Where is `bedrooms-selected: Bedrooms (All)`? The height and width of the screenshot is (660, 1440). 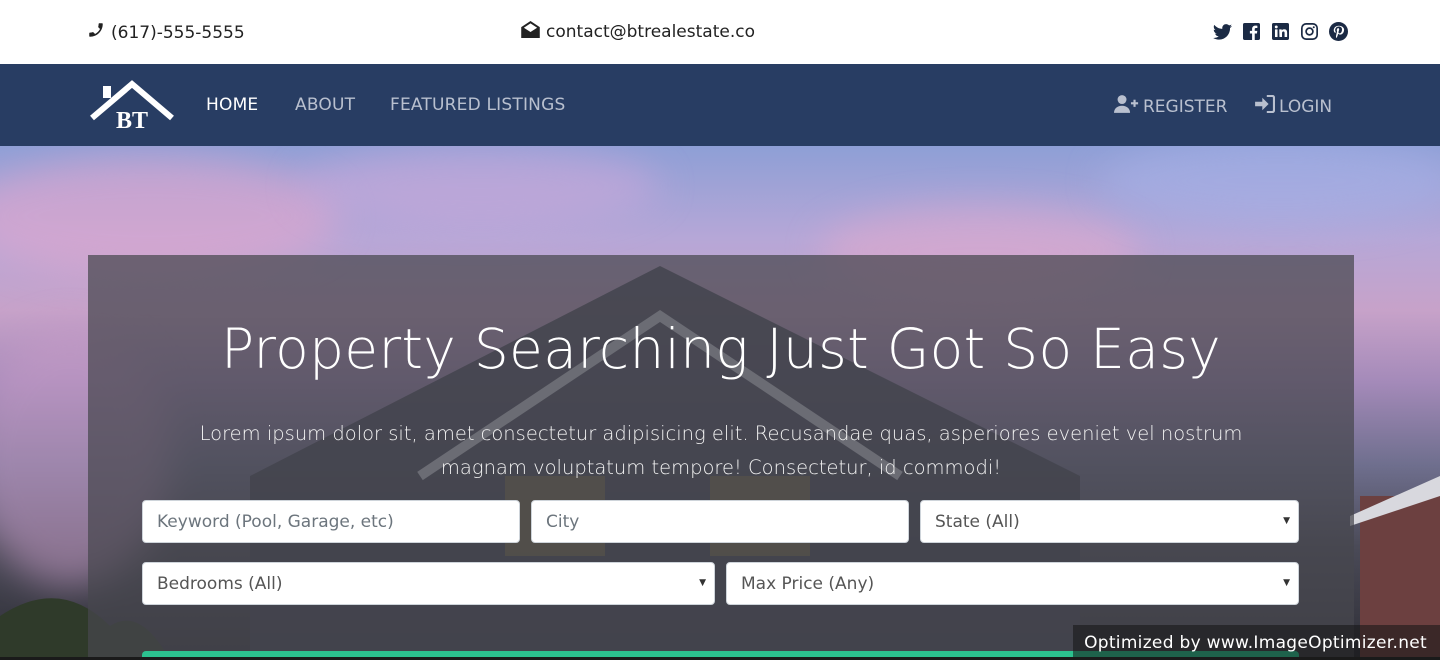 bedrooms-selected: Bedrooms (All) is located at coordinates (220, 583).